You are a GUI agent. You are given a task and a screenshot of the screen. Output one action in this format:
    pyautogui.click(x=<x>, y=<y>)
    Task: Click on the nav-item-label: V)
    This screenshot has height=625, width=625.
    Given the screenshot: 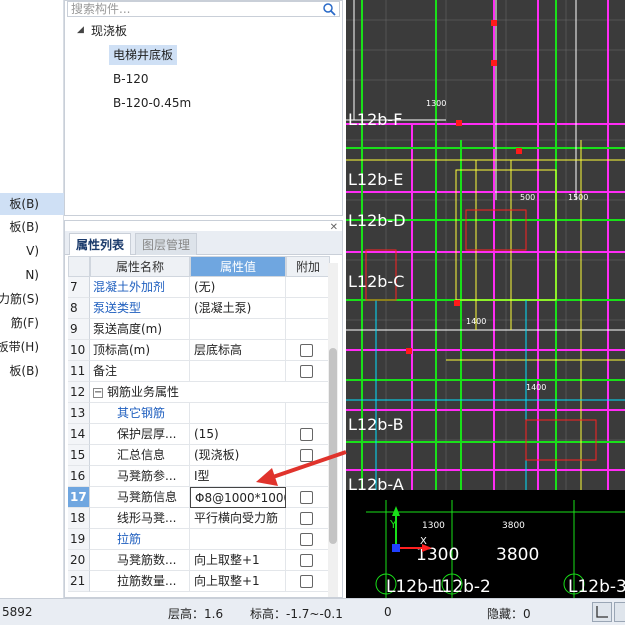 What is the action you would take?
    pyautogui.click(x=32, y=251)
    